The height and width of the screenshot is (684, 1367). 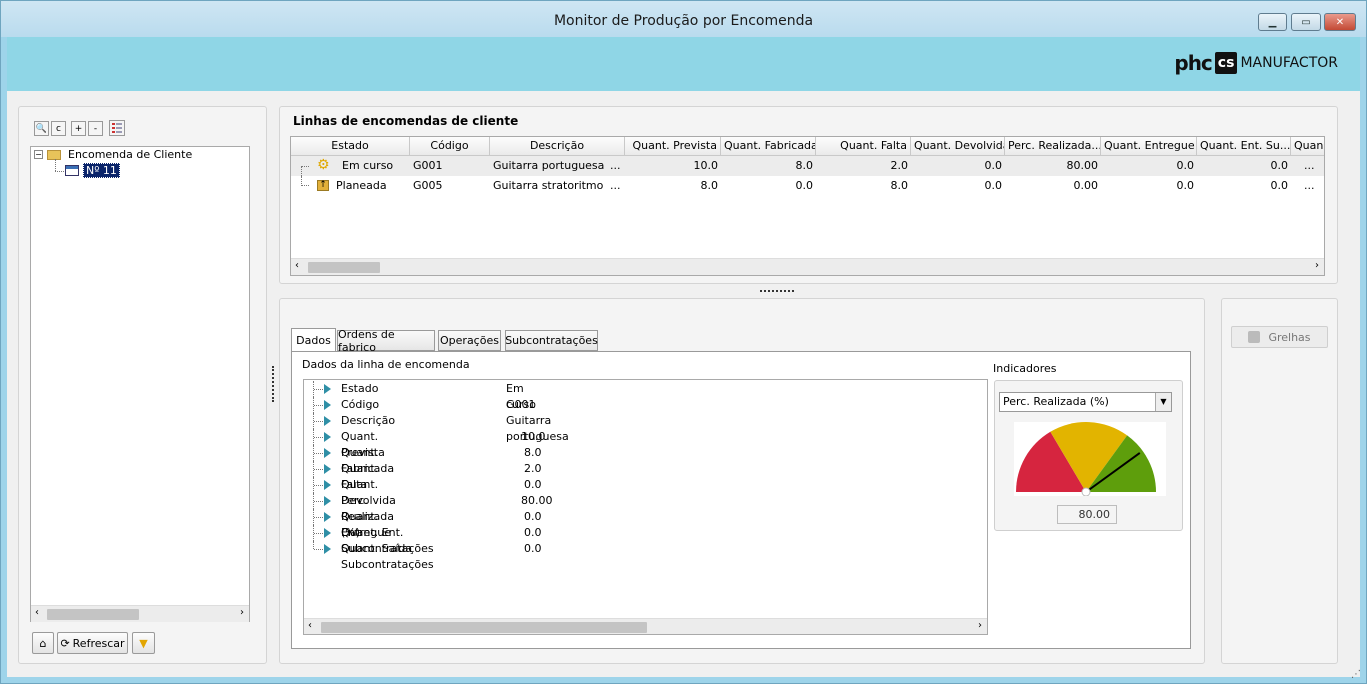 What do you see at coordinates (1340, 22) in the screenshot?
I see `close-button: ✕` at bounding box center [1340, 22].